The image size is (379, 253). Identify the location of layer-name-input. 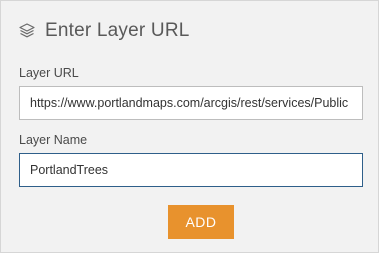
(191, 170).